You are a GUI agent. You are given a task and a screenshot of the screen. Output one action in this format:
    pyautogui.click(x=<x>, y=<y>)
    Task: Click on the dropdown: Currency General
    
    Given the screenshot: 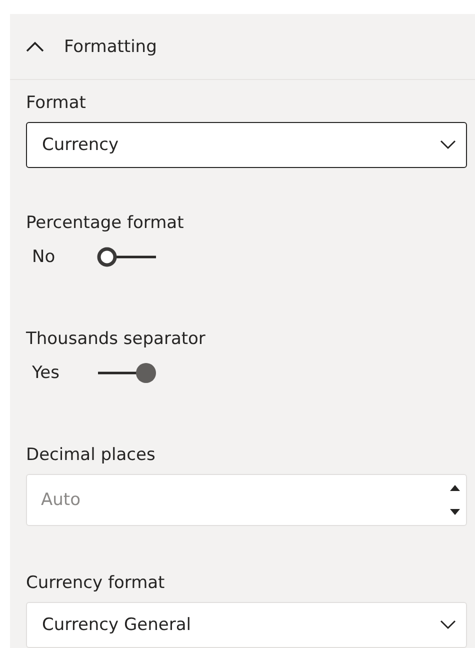 What is the action you would take?
    pyautogui.click(x=246, y=625)
    